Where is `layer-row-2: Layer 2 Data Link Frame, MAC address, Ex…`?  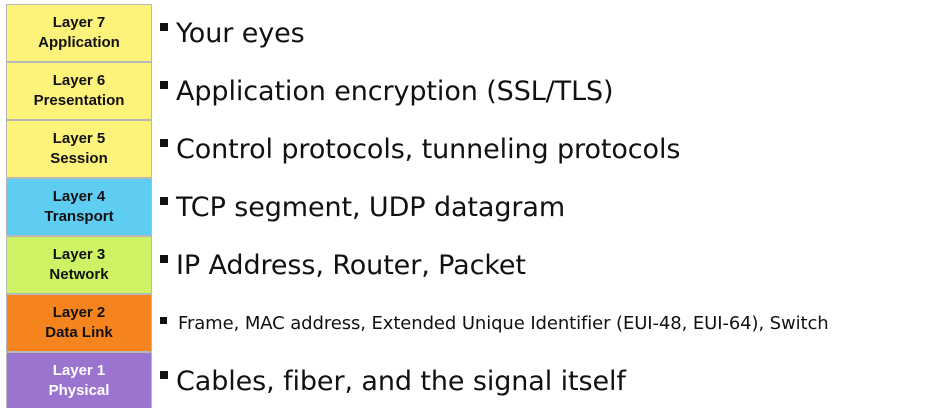 layer-row-2: Layer 2 Data Link Frame, MAC address, Ex… is located at coordinates (471, 323).